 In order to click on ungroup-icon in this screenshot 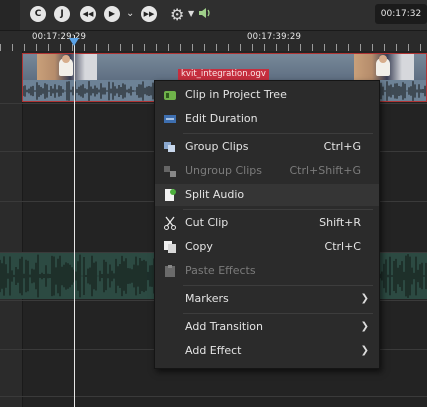, I will do `click(170, 171)`.